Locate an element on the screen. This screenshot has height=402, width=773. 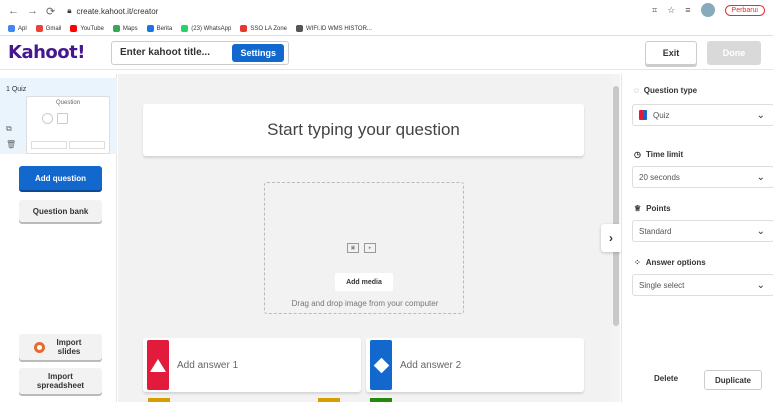
bookmark-news: Berita is located at coordinates (159, 28).